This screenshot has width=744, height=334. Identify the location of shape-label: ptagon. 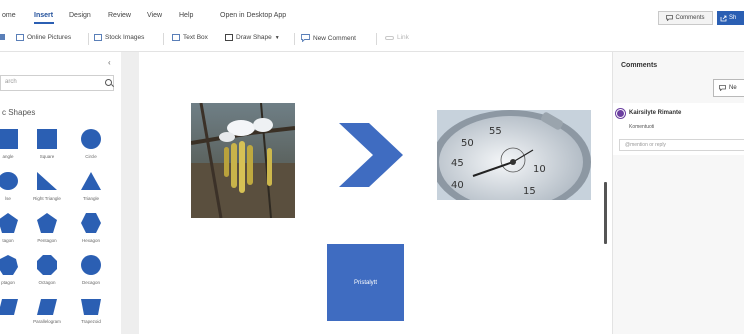
(8, 282).